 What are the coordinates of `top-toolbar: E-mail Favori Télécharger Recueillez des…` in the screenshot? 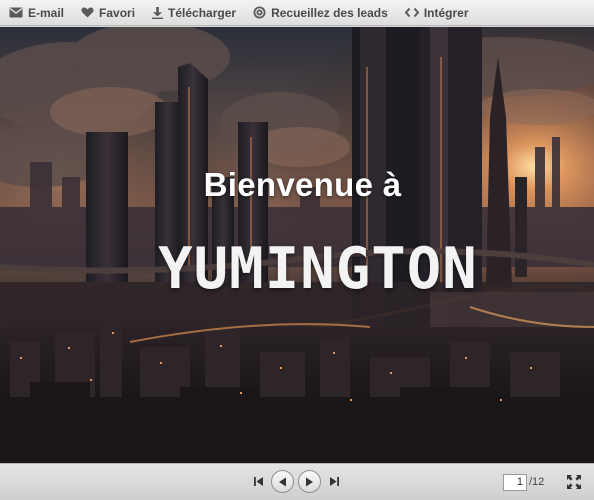 It's located at (297, 13).